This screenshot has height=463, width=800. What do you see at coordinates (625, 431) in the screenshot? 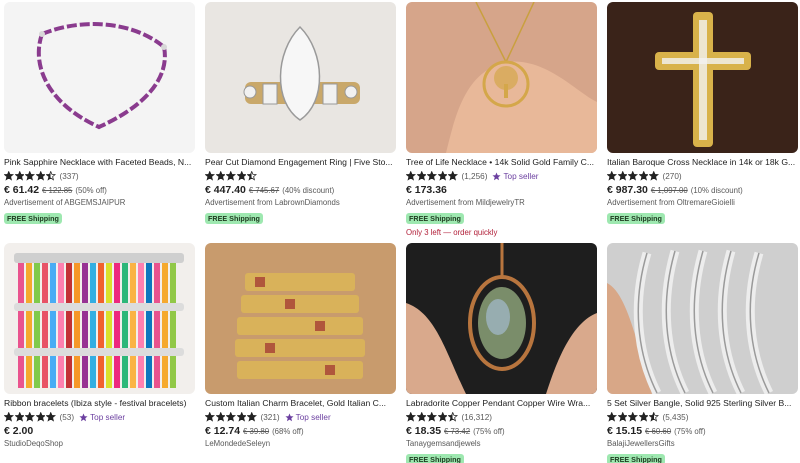
I see `sale-price: € 15.15` at bounding box center [625, 431].